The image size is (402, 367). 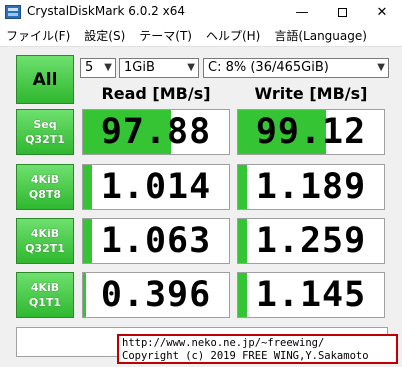 I want to click on row-label-type: Seq, so click(x=45, y=124).